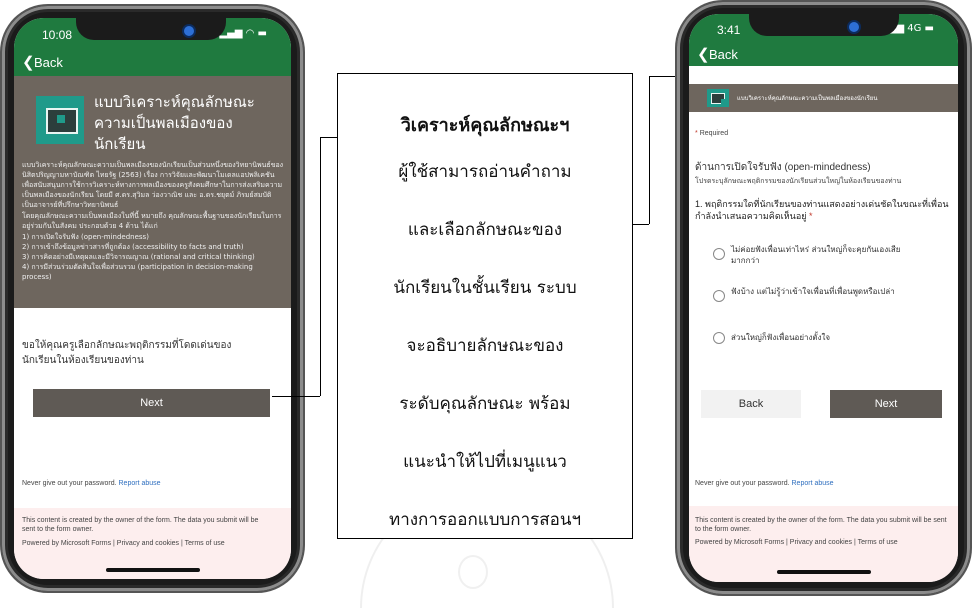 The width and height of the screenshot is (972, 608). I want to click on trait-item: 1) การเปิดใจรับฟัง (open-mindedness), so click(85, 237).